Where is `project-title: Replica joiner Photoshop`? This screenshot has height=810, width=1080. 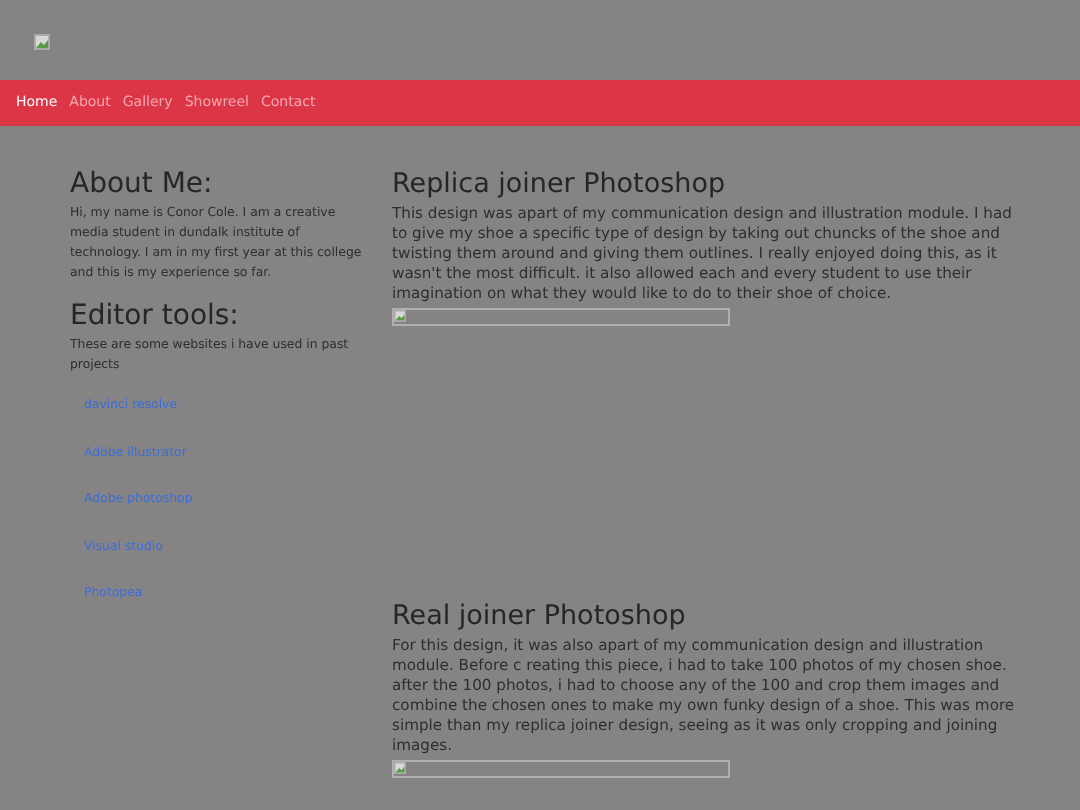 project-title: Replica joiner Photoshop is located at coordinates (560, 184).